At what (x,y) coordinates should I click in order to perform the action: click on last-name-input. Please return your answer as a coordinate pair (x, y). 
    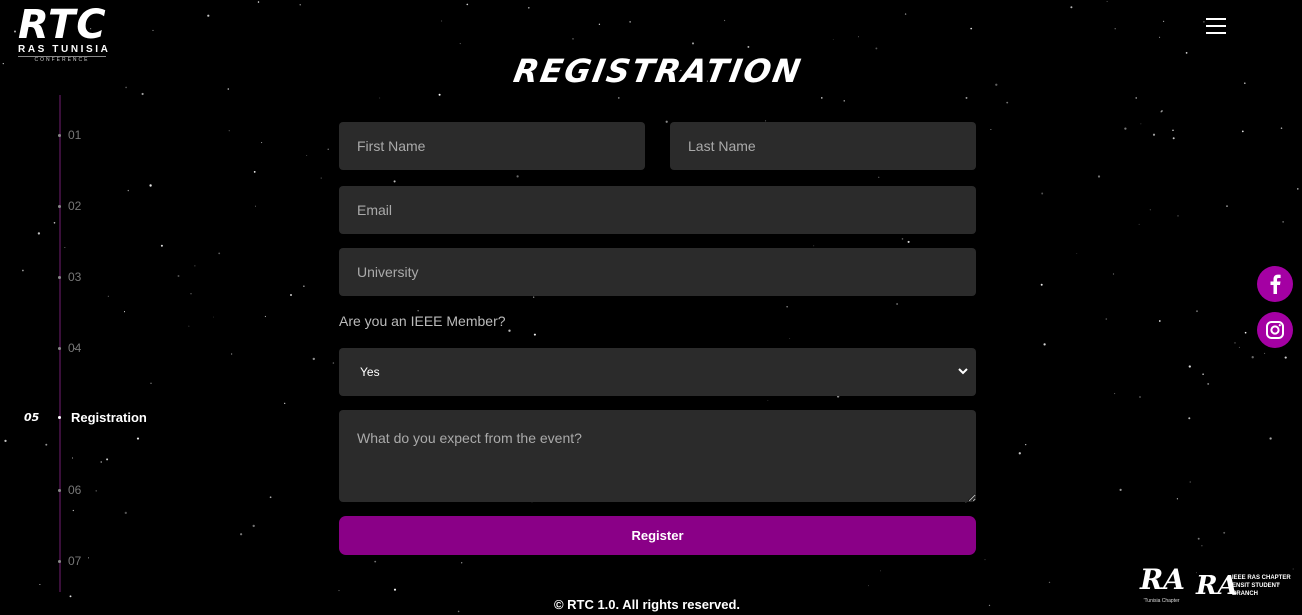
    Looking at the image, I should click on (823, 146).